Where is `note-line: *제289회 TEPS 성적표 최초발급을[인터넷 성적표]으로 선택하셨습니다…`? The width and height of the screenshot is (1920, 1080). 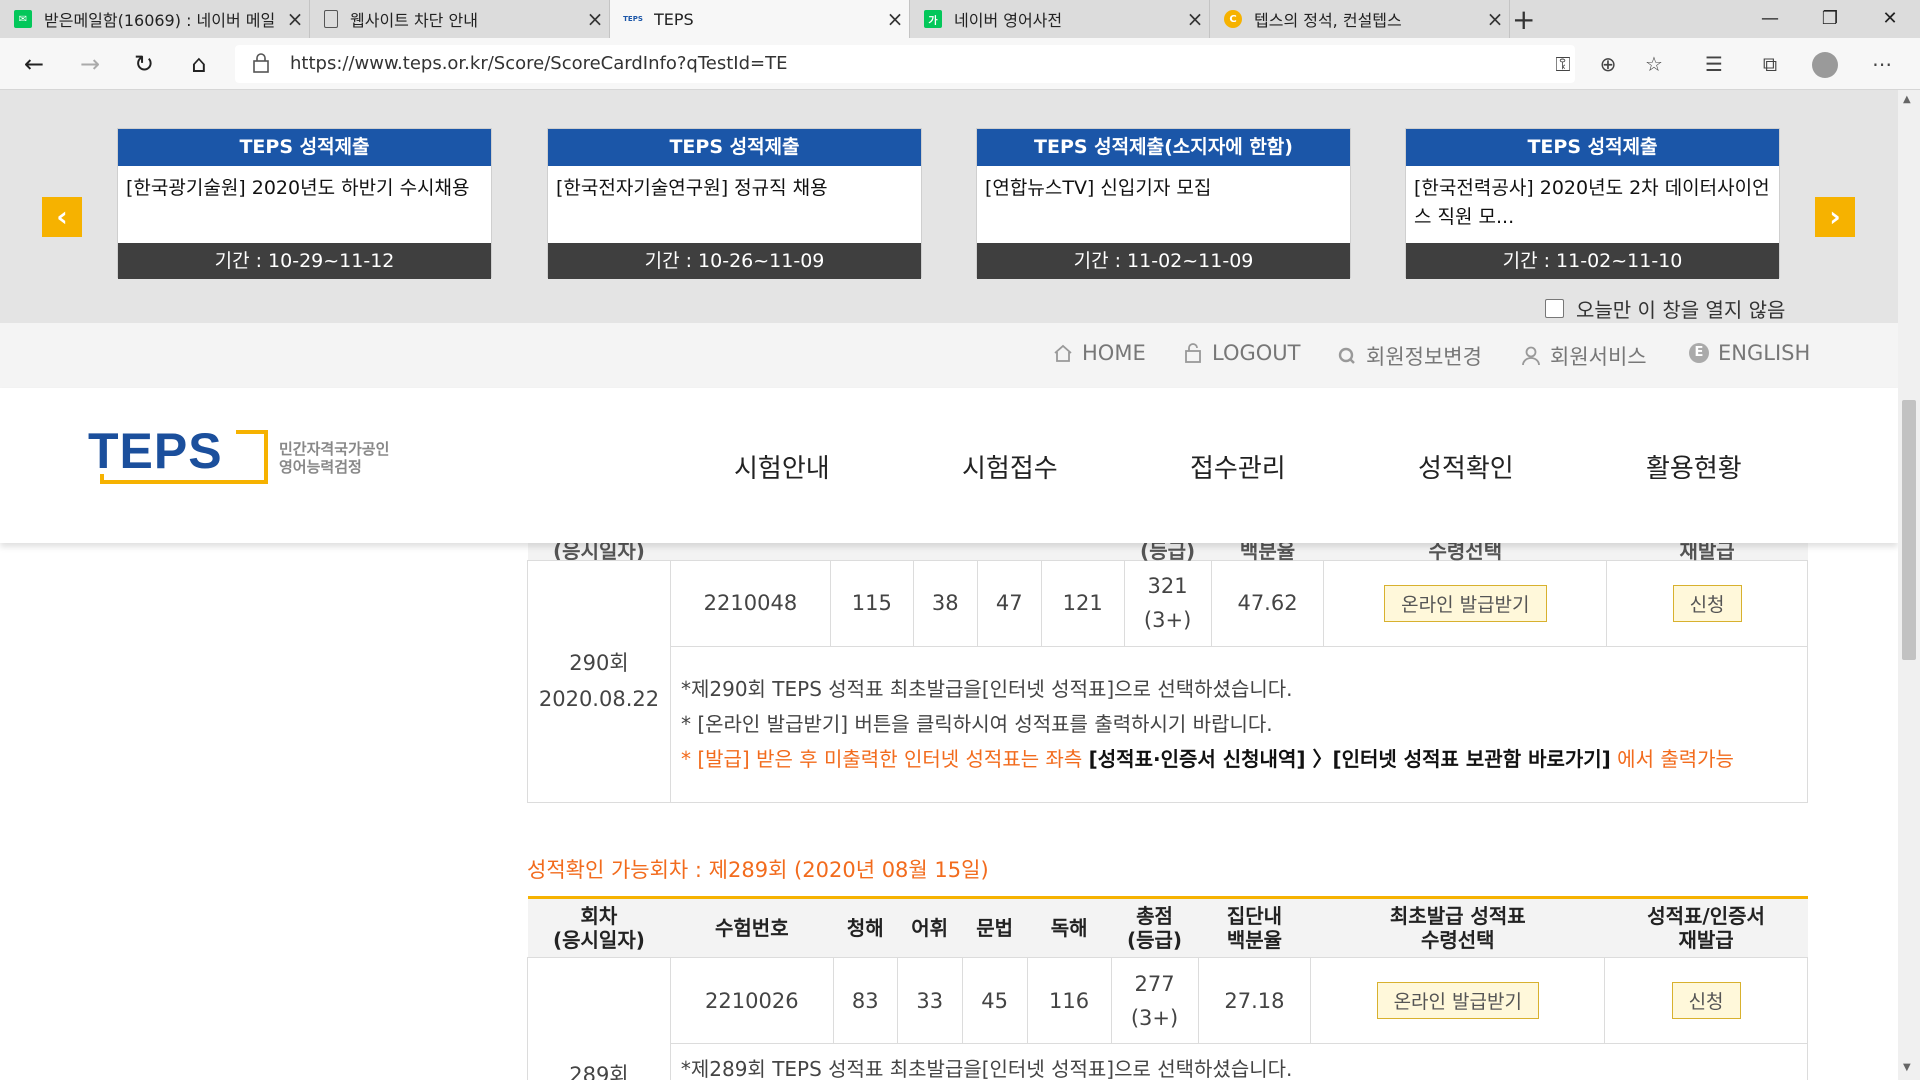
note-line: *제289회 TEPS 성적표 최초발급을[인터넷 성적표]으로 선택하셨습니다… is located at coordinates (986, 1068).